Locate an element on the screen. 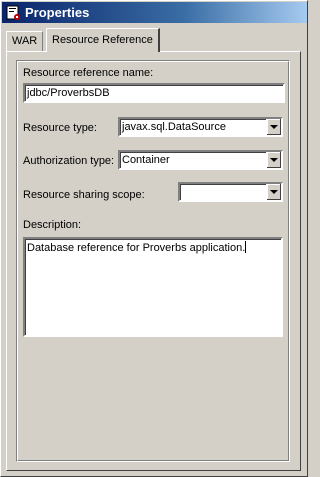 The height and width of the screenshot is (477, 320). sharing-scope-label: Resource sharing scope: is located at coordinates (84, 195).